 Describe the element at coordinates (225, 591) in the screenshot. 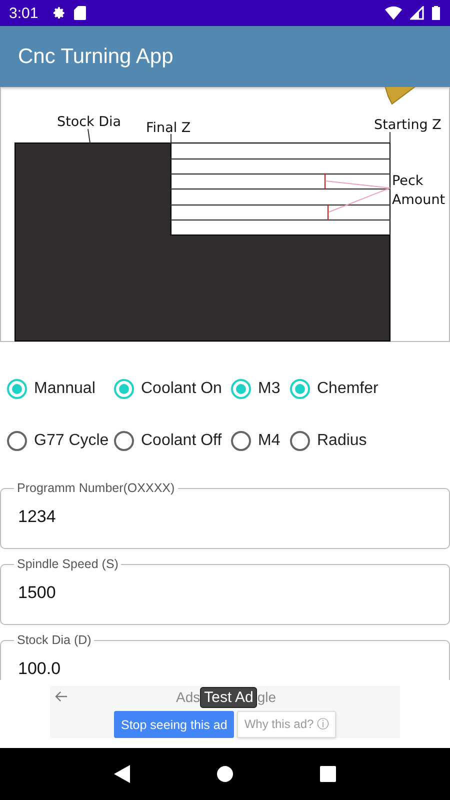

I see `input-field: Spindle Speed (S) 1500` at that location.